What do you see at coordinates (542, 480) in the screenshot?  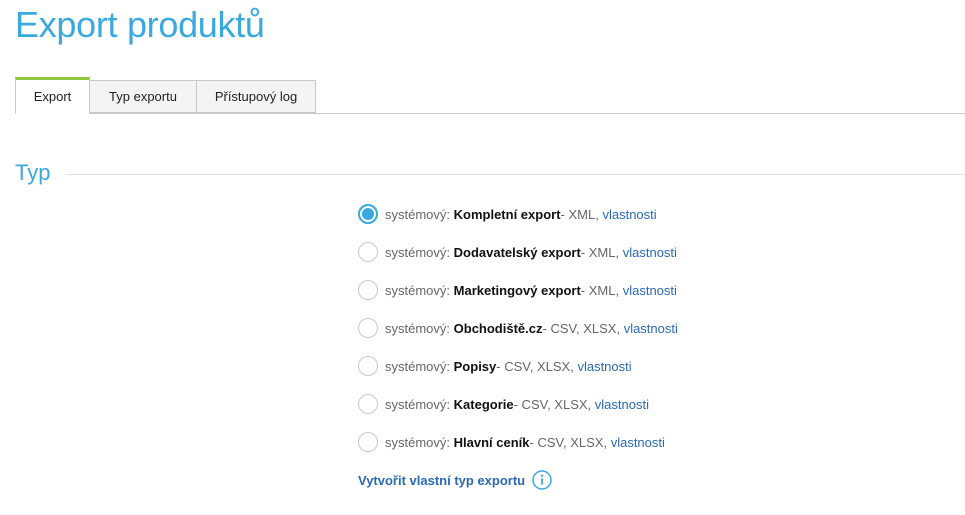 I see `info-icon` at bounding box center [542, 480].